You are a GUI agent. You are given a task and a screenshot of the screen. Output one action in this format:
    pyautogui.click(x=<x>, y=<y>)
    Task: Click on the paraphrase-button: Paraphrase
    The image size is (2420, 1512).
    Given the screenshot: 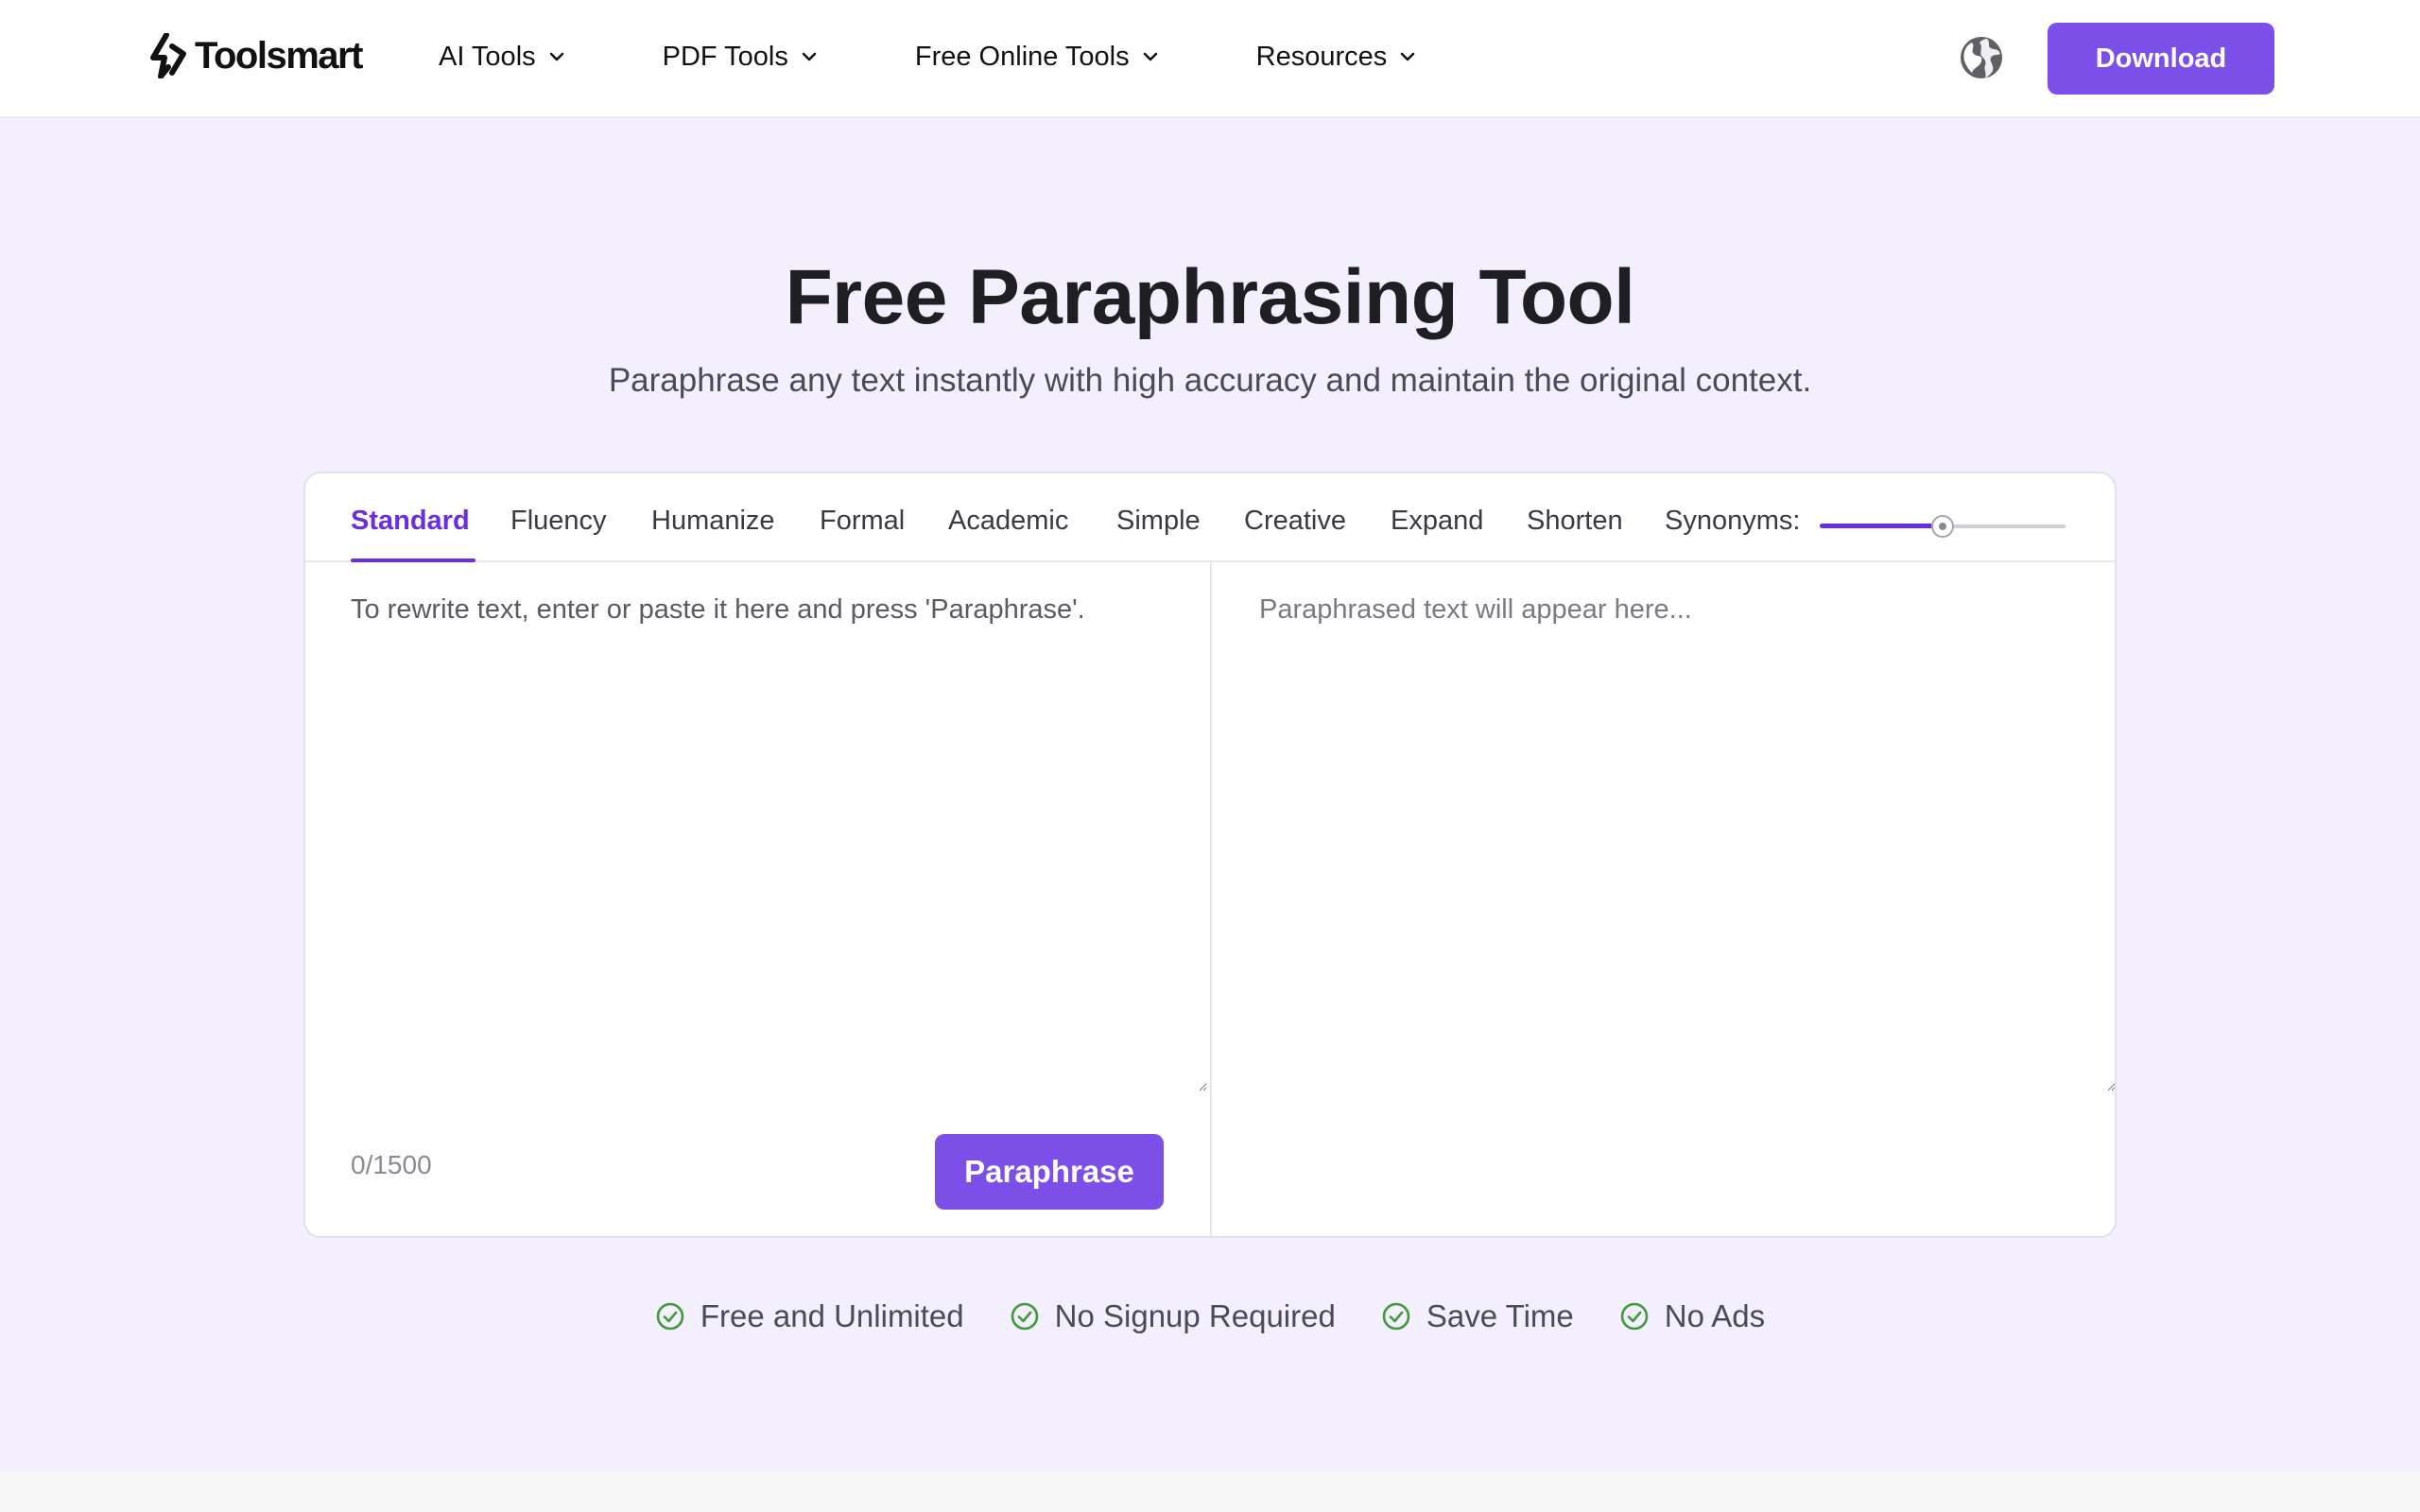 What is the action you would take?
    pyautogui.click(x=1049, y=1172)
    